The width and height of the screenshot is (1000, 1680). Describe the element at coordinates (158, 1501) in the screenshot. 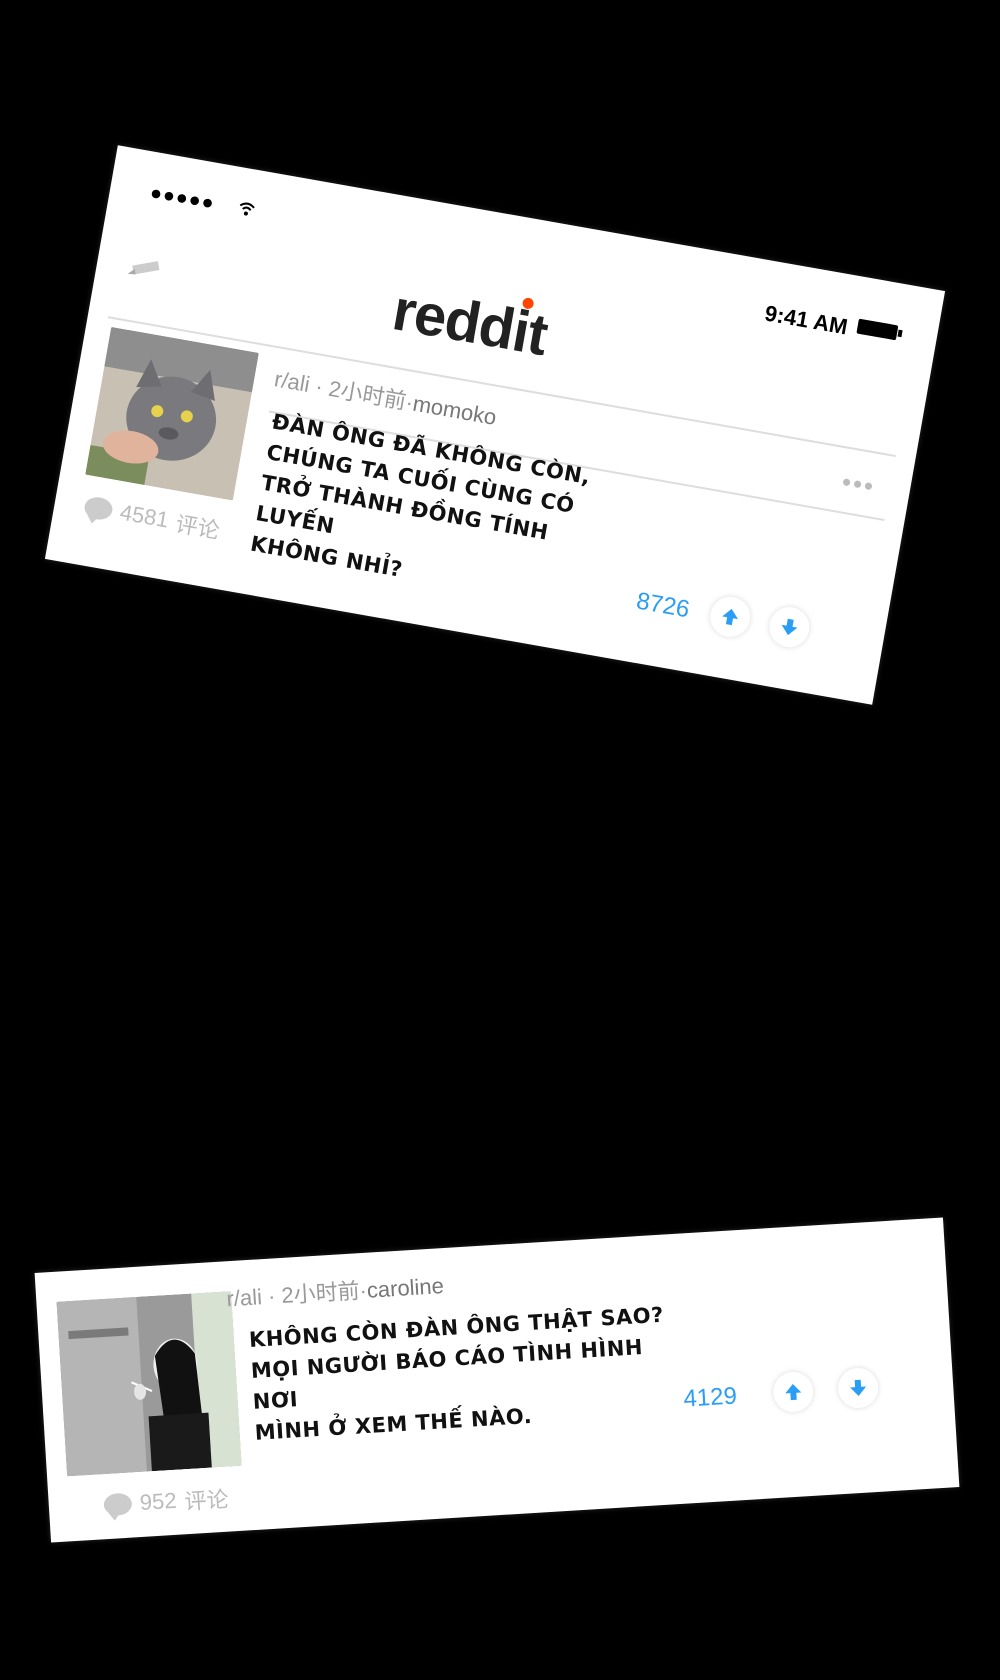

I see `comments-count: 952` at that location.